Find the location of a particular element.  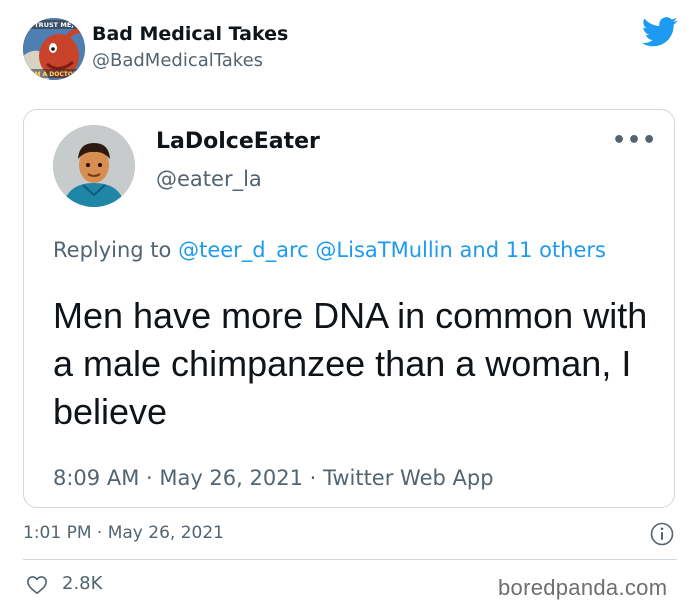

avatar-caption-top: TRUST ME, is located at coordinates (53, 25).